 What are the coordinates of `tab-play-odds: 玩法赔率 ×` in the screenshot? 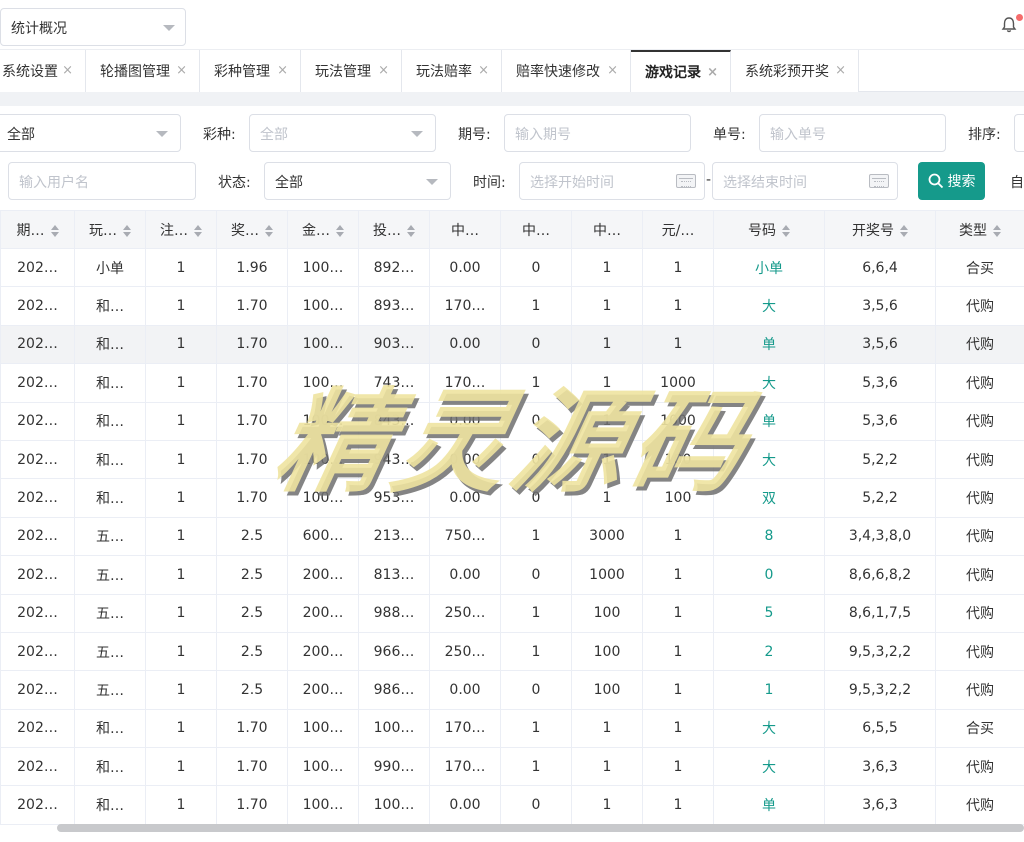 It's located at (452, 71).